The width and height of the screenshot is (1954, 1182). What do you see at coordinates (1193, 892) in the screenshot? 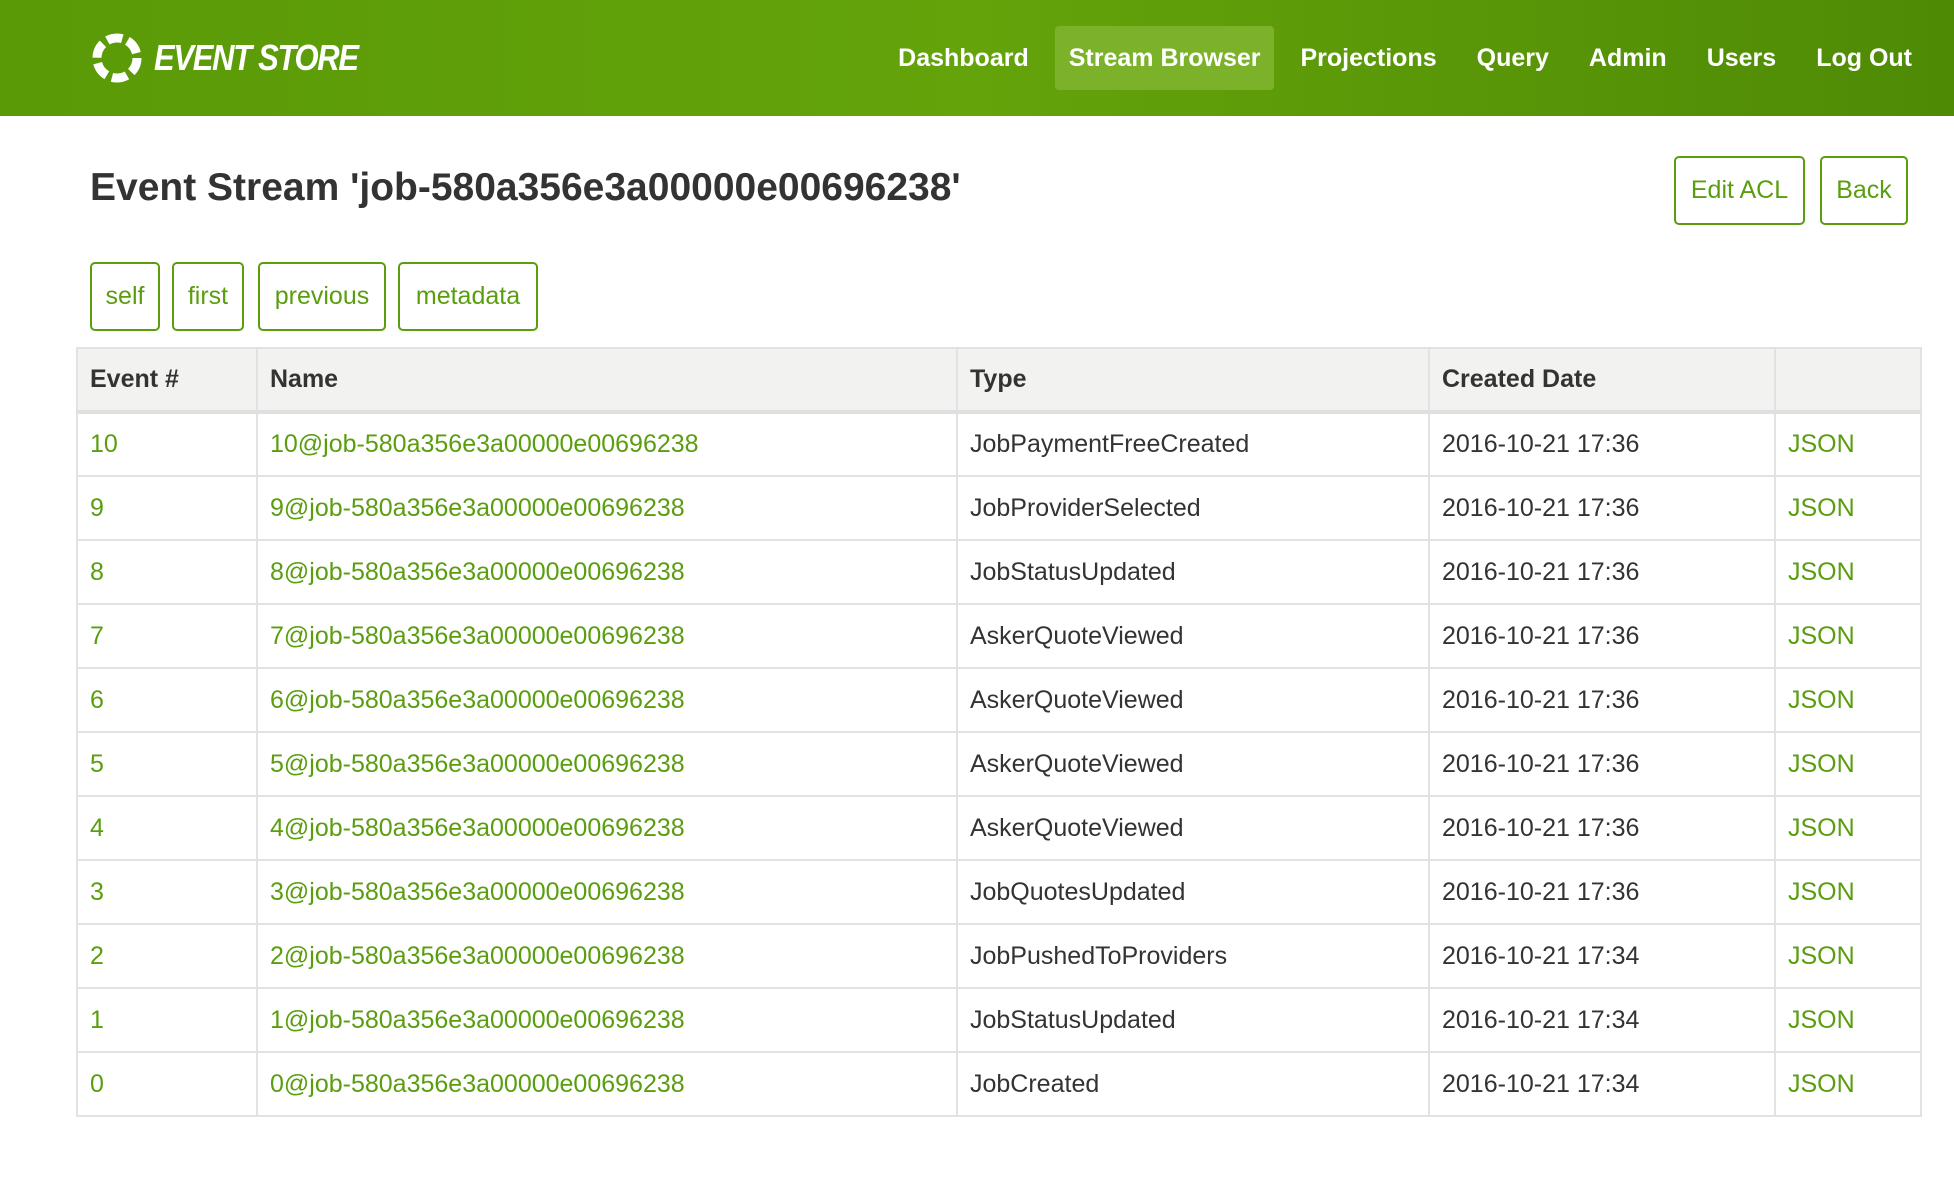
I see `event-type: JobQuotesUpdated` at bounding box center [1193, 892].